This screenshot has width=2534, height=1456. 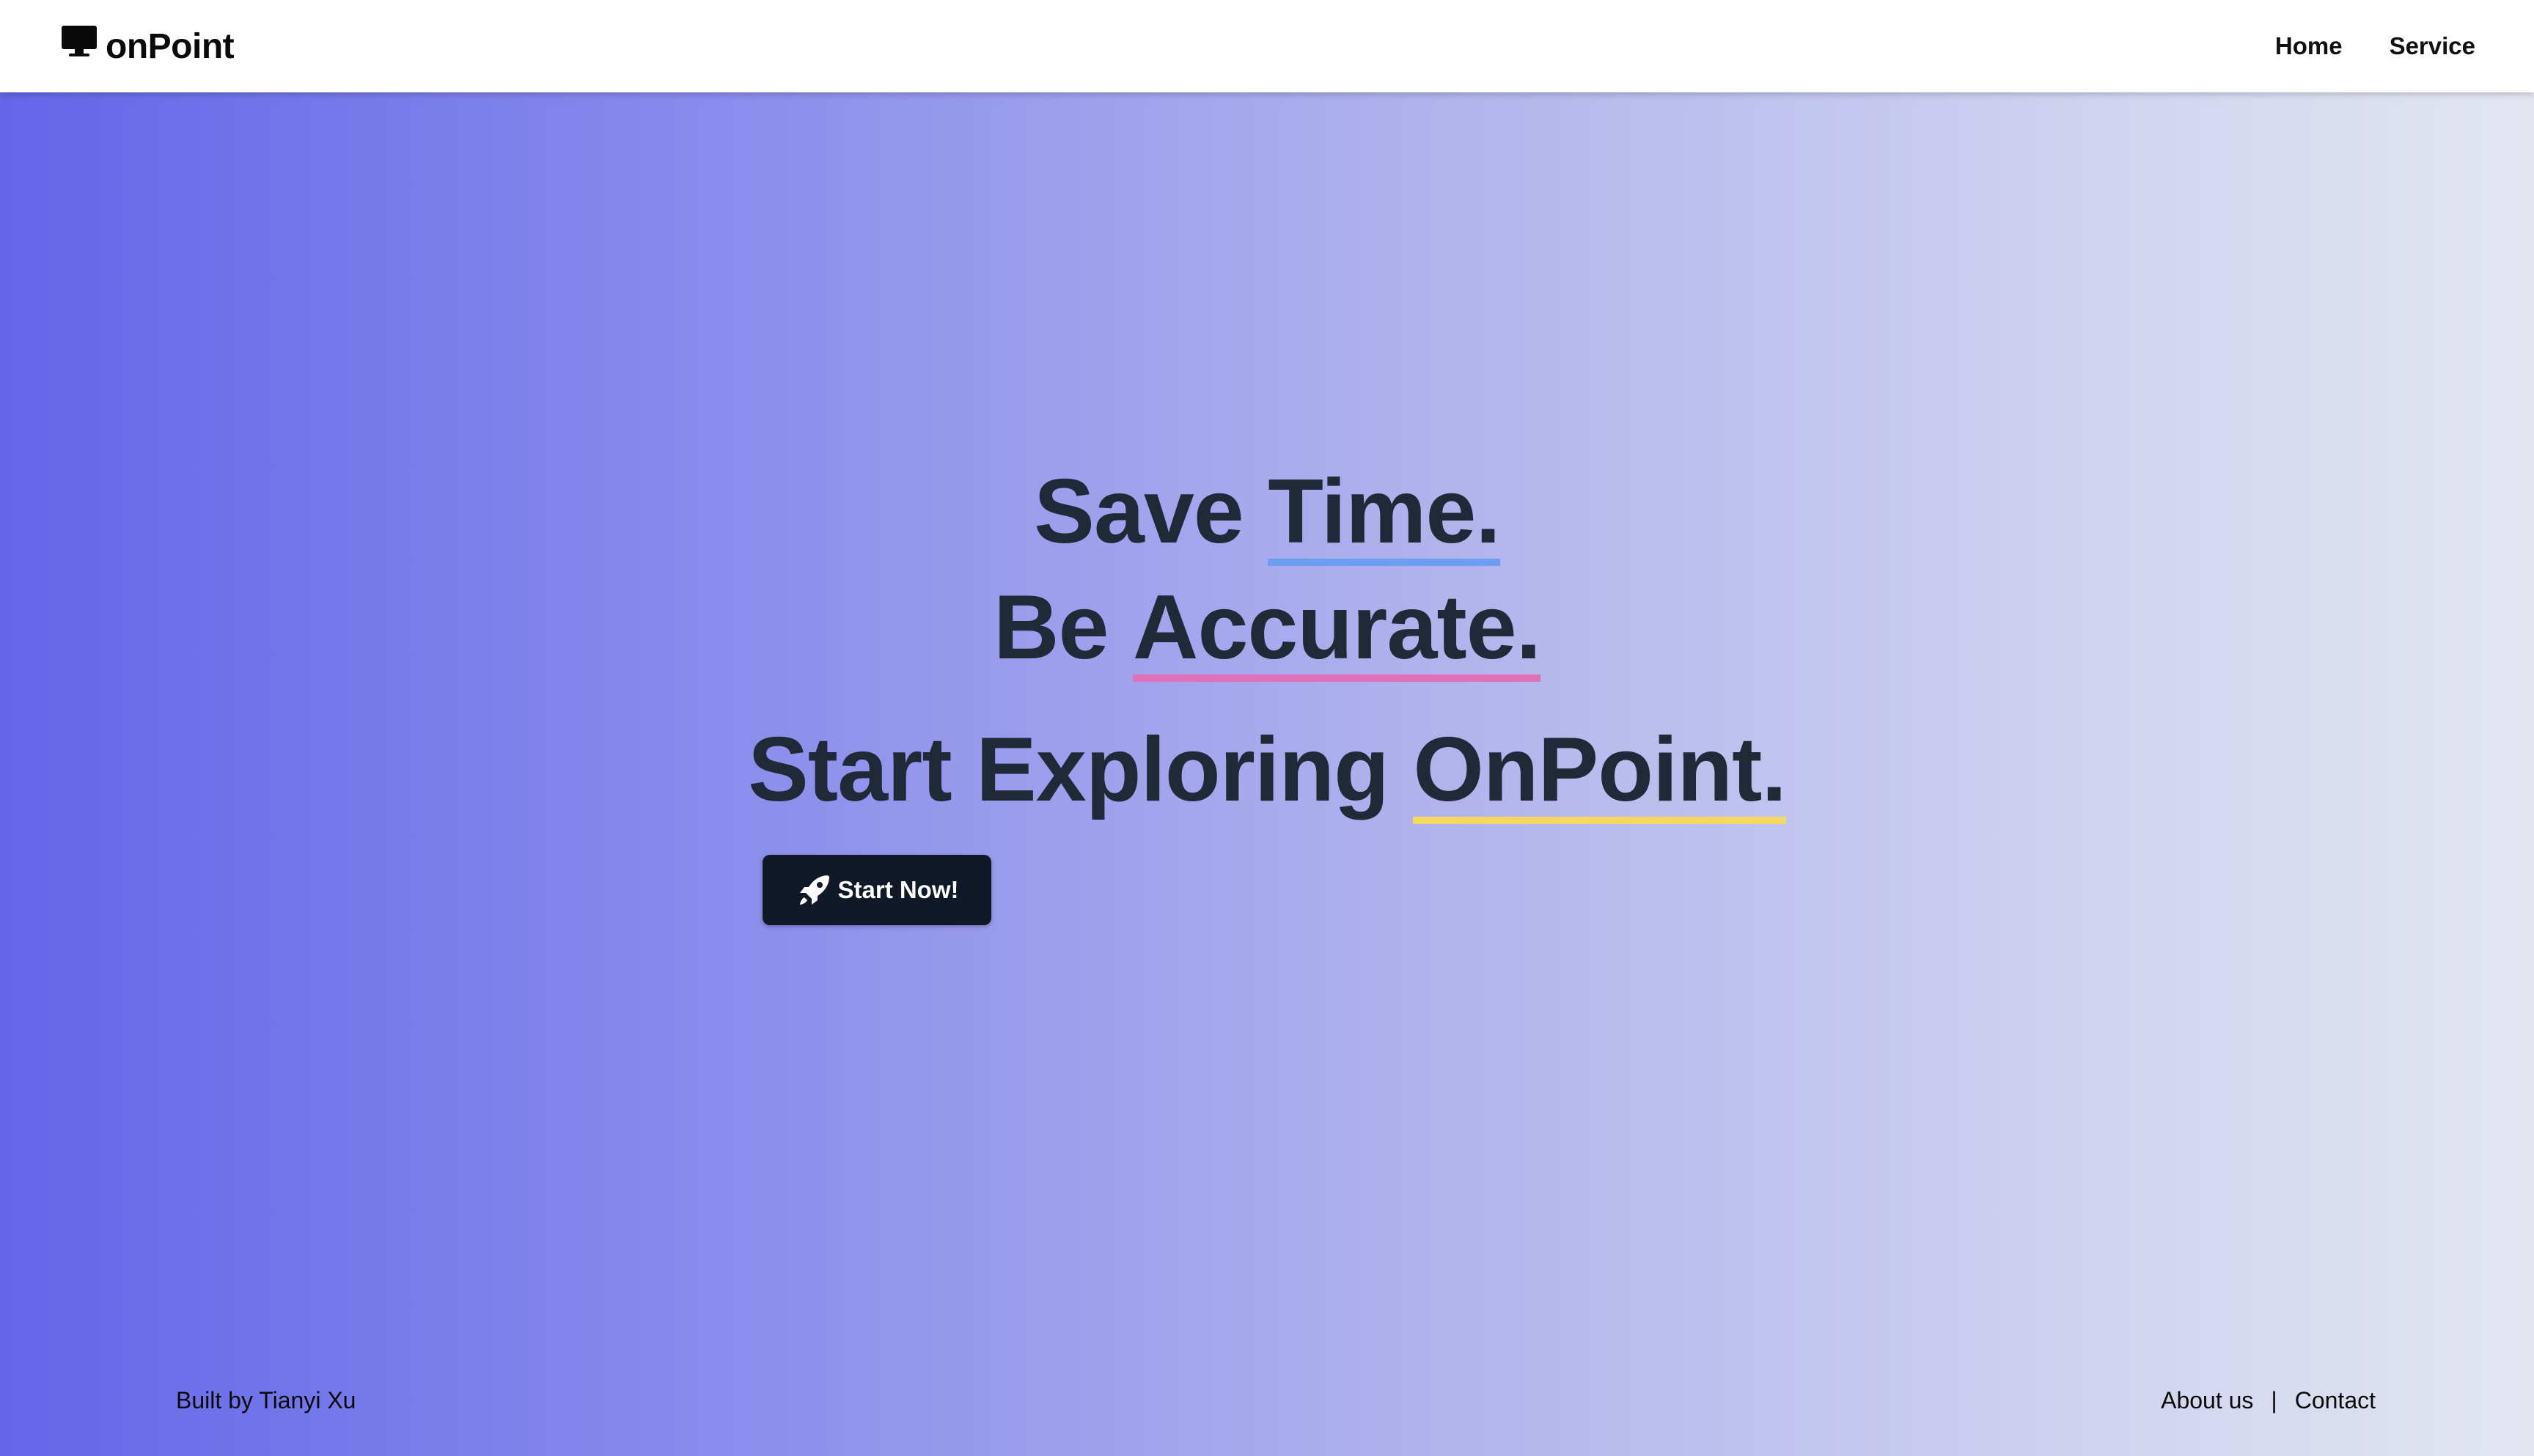 I want to click on headline-line-1: Save Time., so click(x=1267, y=513).